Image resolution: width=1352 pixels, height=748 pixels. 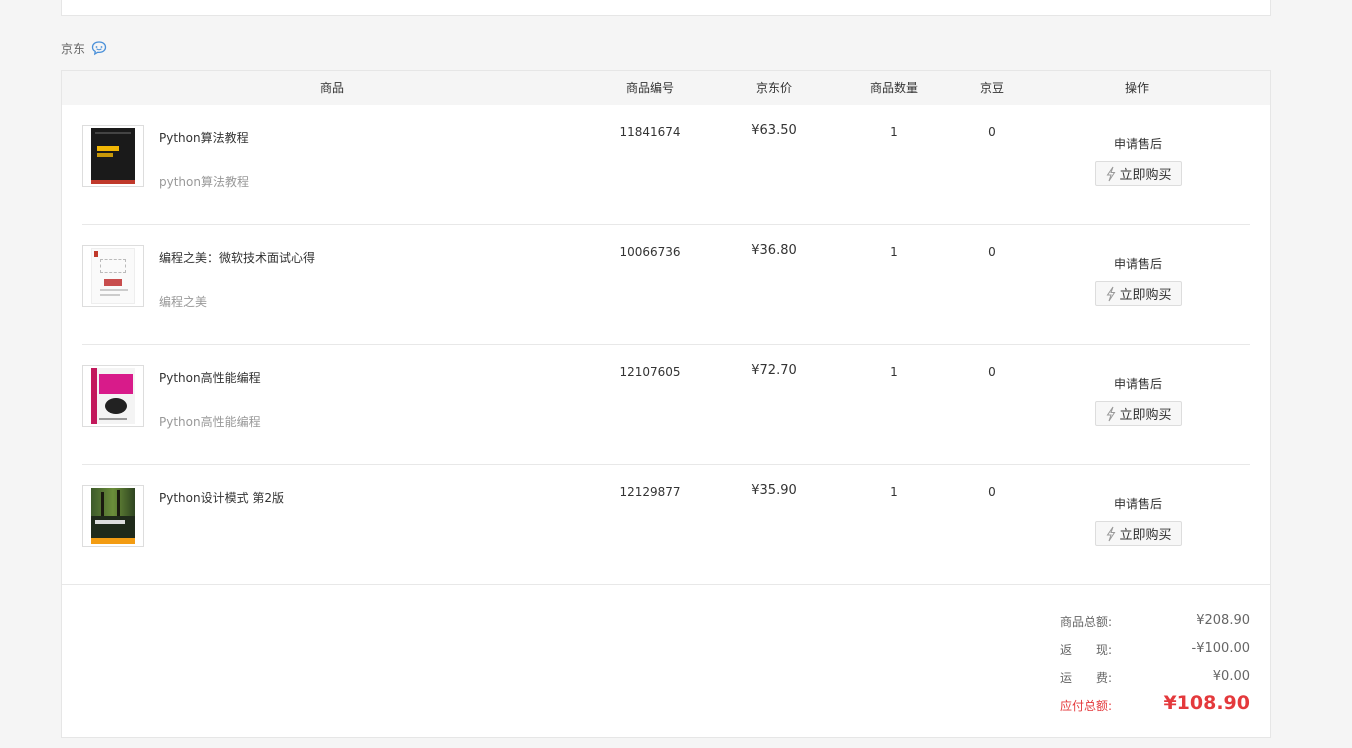 I want to click on cashback-value: -¥100.00, so click(x=1220, y=648).